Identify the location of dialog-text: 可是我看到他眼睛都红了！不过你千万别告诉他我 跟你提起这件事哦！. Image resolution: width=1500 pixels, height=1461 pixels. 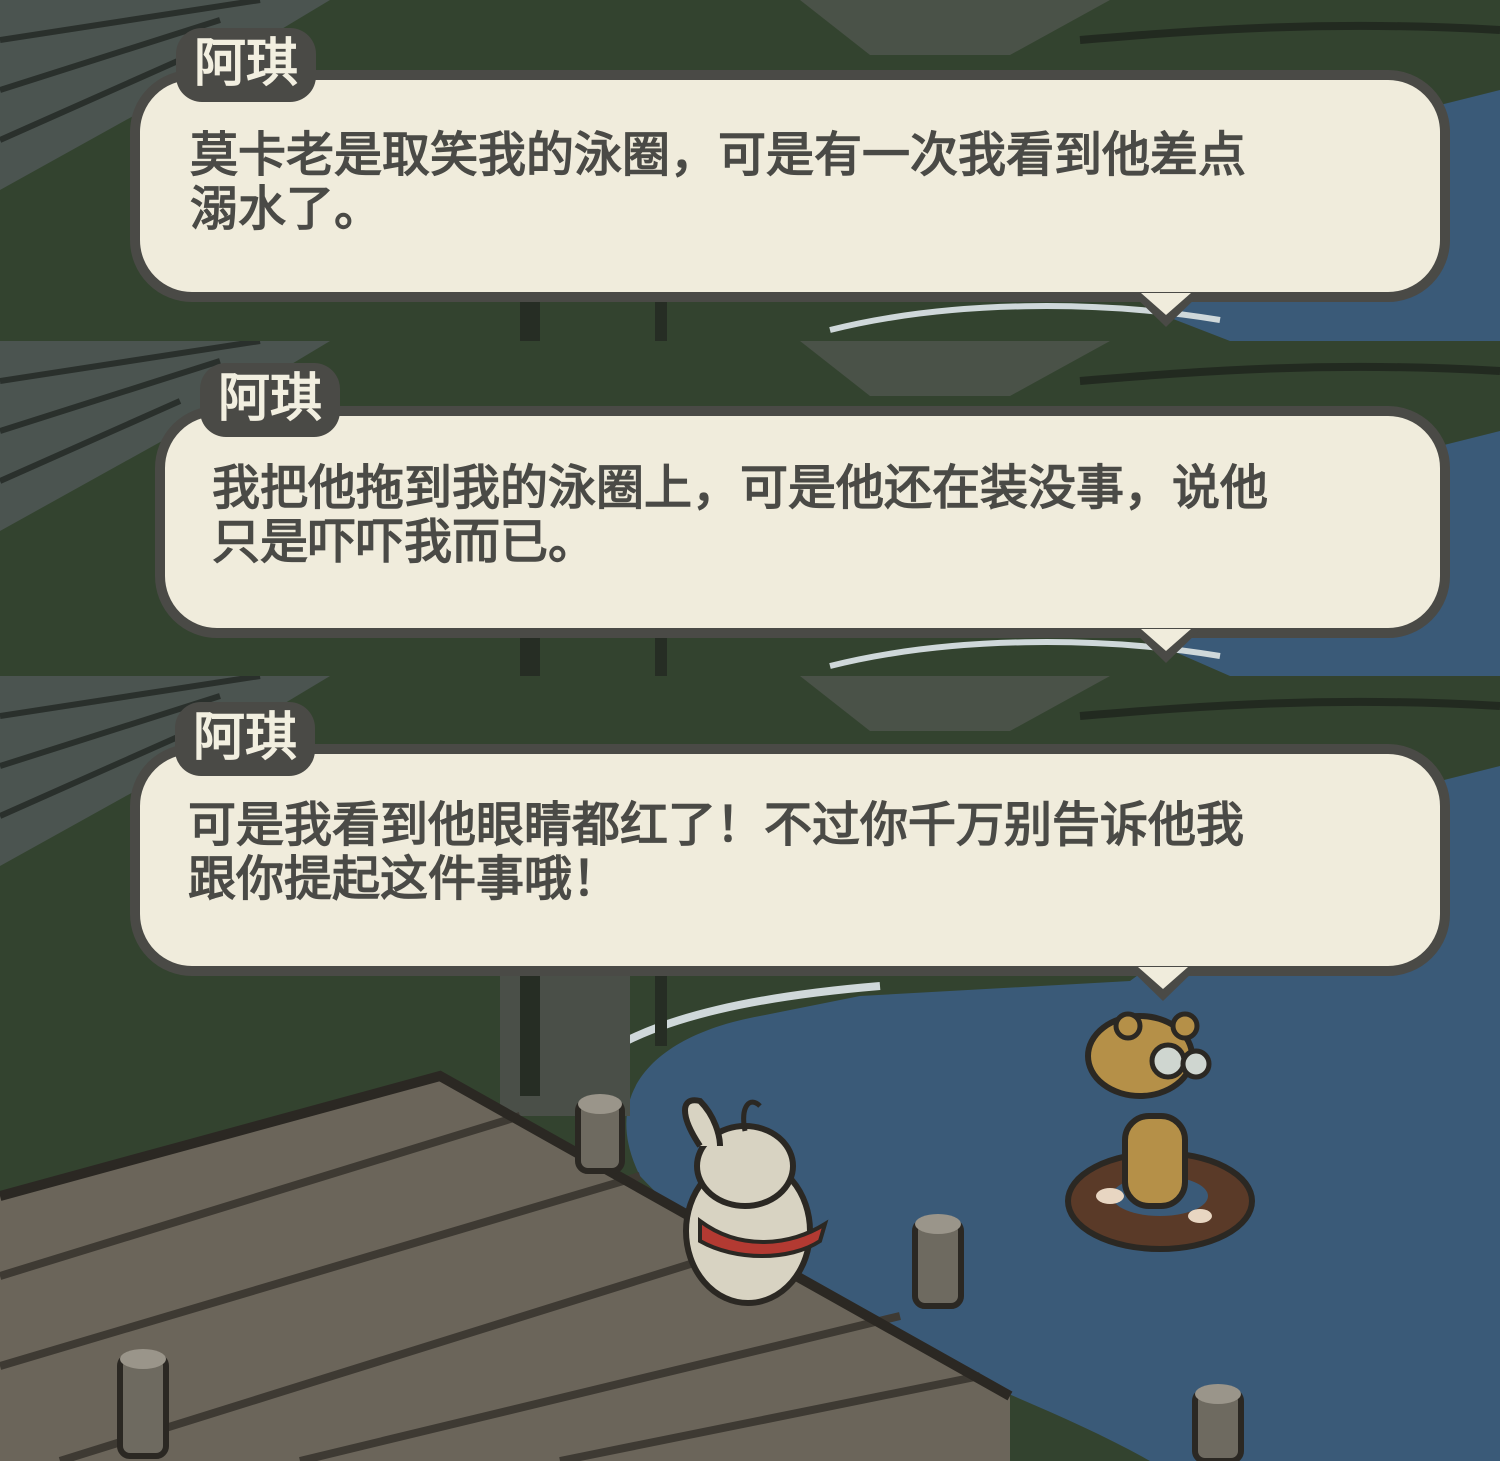
(716, 852).